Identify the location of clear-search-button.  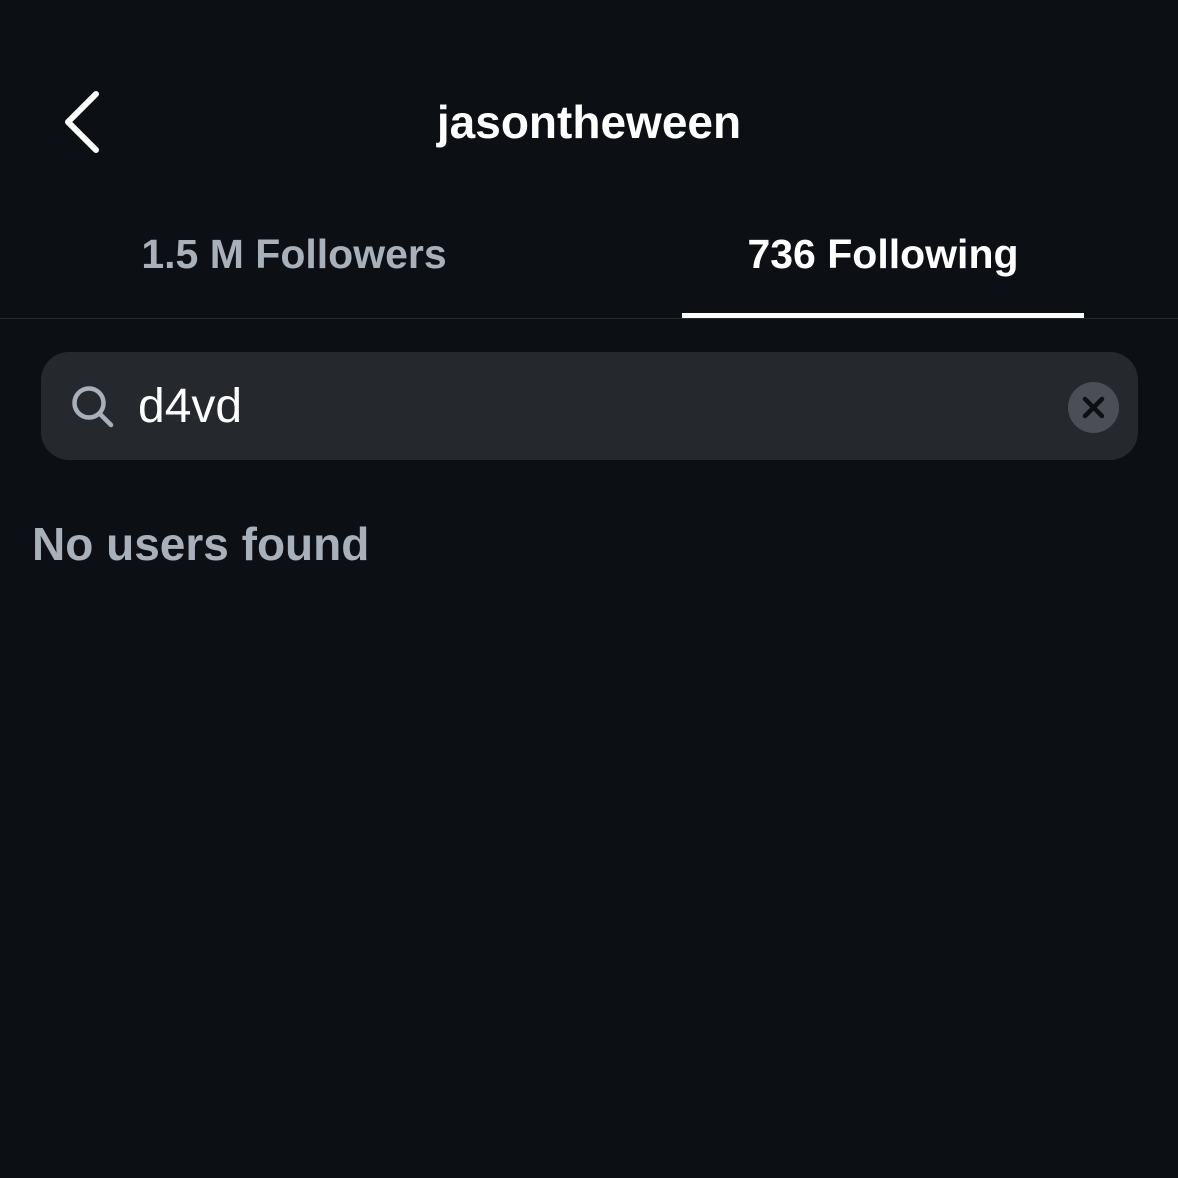
(1093, 407).